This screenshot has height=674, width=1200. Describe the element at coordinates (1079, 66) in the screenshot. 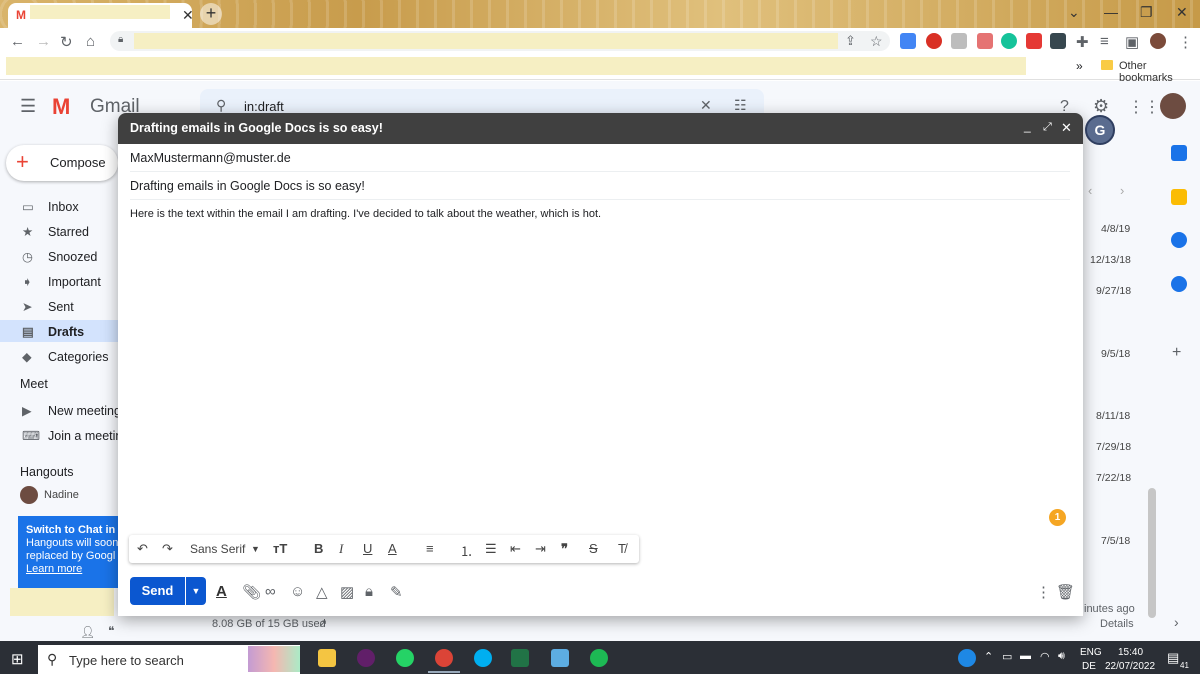

I see `bookmarks-overflow-icon: »` at that location.